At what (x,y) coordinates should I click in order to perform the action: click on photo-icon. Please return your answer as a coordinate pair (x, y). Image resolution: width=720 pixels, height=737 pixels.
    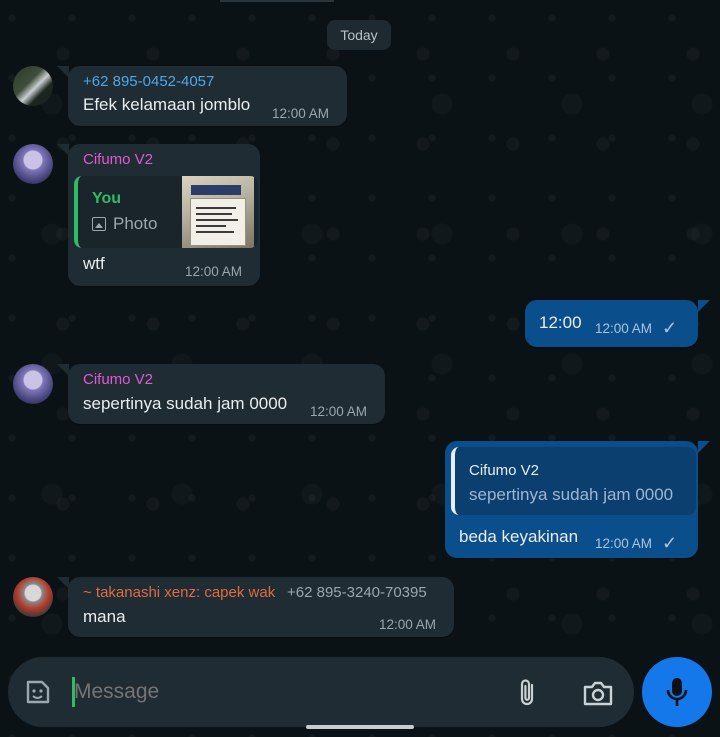
    Looking at the image, I should click on (99, 224).